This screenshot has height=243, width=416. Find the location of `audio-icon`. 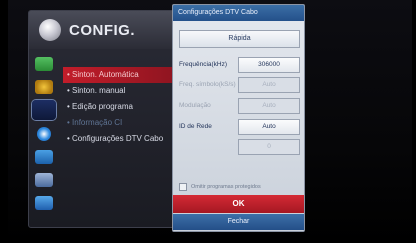

audio-icon is located at coordinates (44, 87).